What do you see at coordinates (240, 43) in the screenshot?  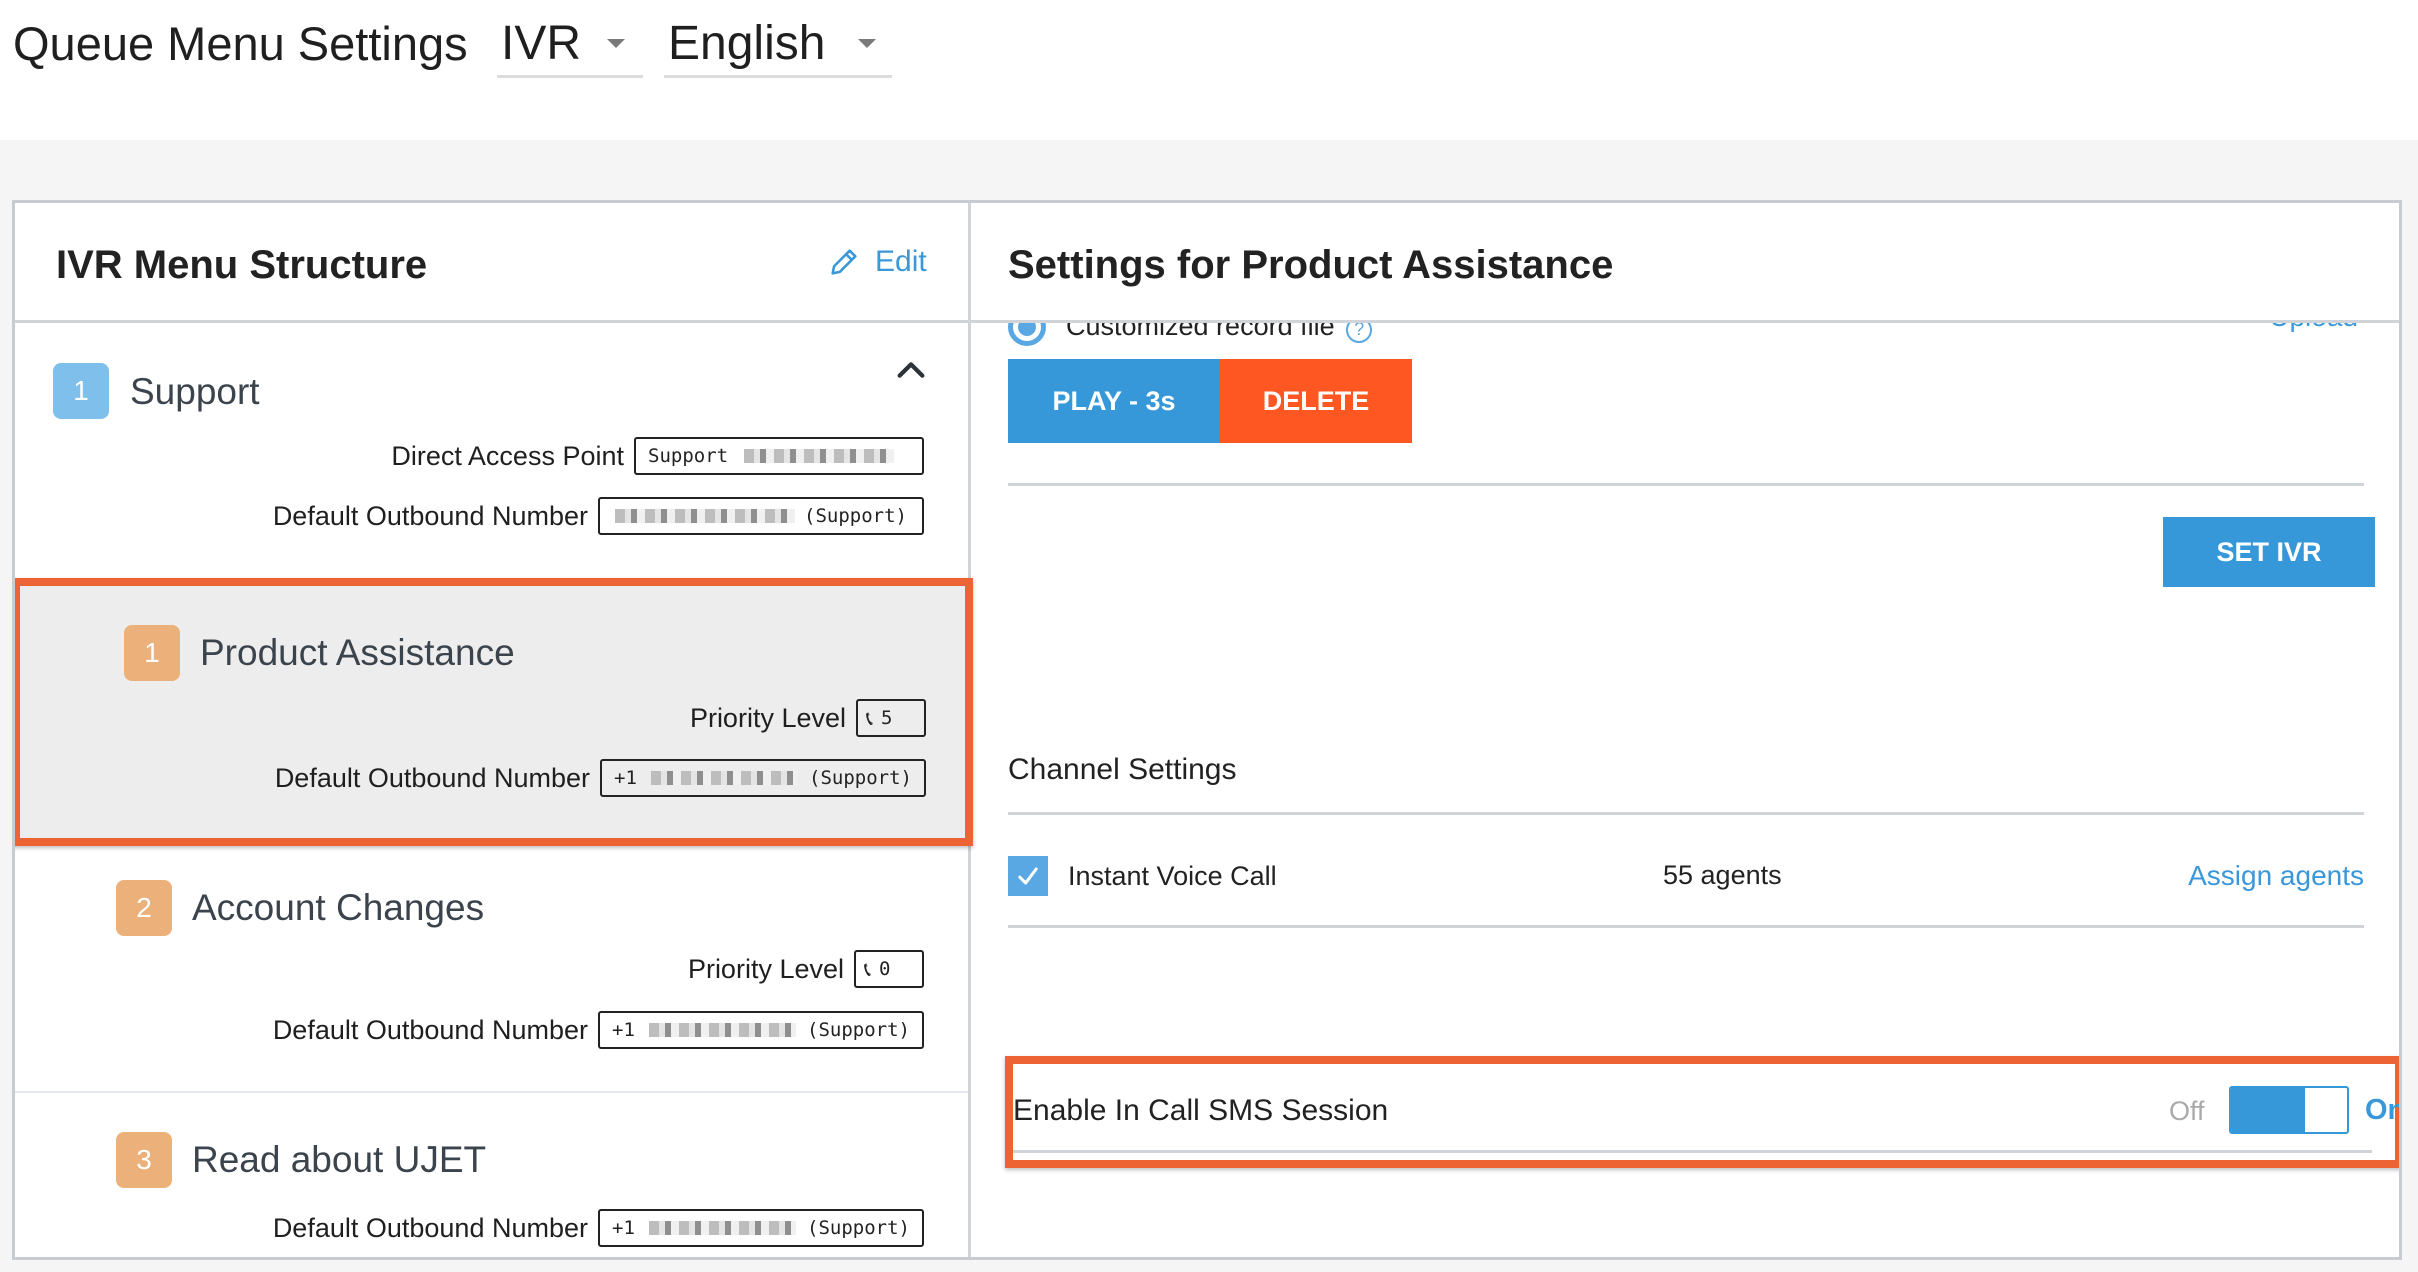 I see `page-title: Queue Menu Settings` at bounding box center [240, 43].